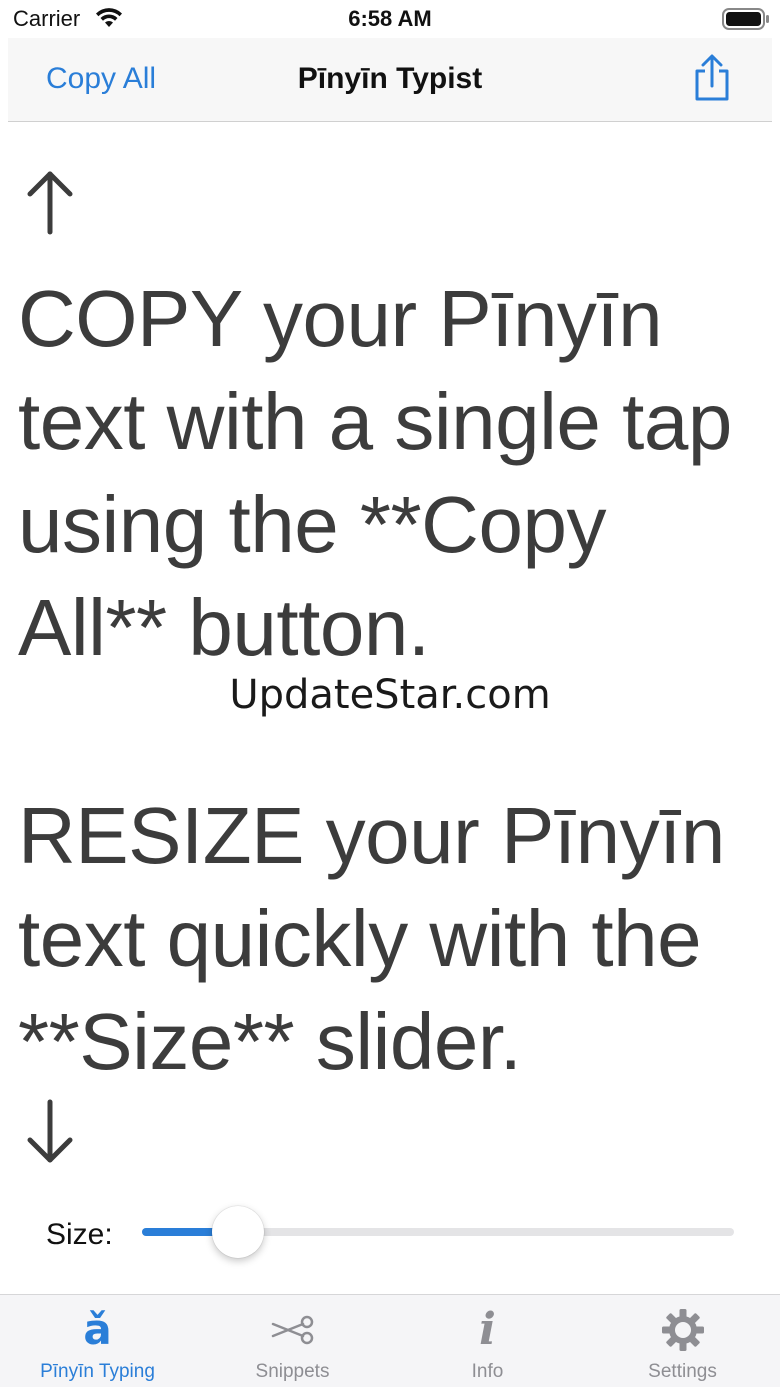 The width and height of the screenshot is (780, 1387). What do you see at coordinates (487, 1371) in the screenshot?
I see `tab-label: Info` at bounding box center [487, 1371].